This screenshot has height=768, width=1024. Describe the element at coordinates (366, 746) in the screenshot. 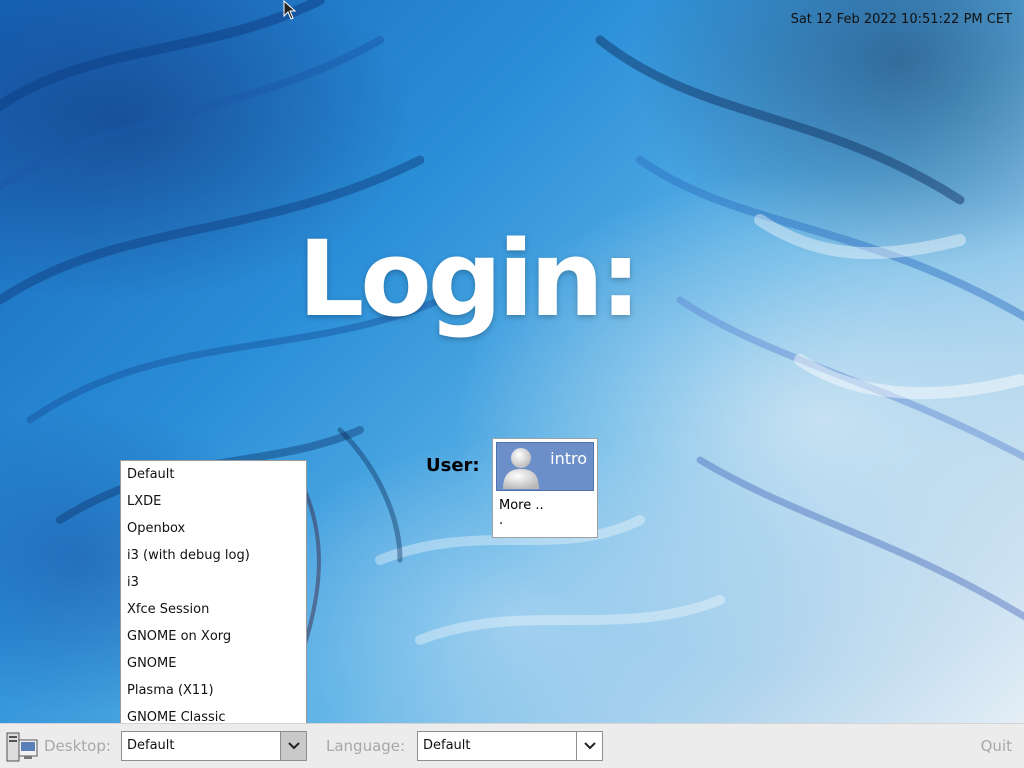

I see `language-label: Language:` at that location.